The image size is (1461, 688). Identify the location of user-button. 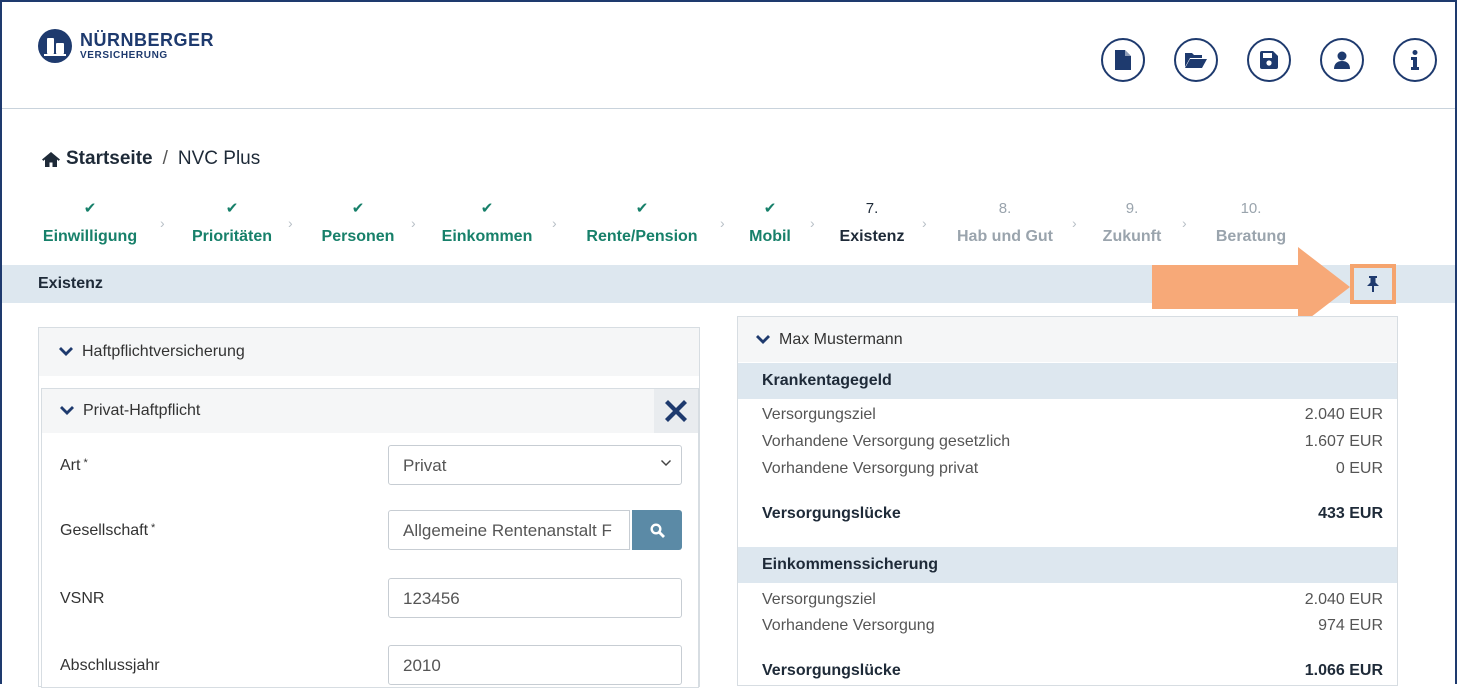
(1342, 60).